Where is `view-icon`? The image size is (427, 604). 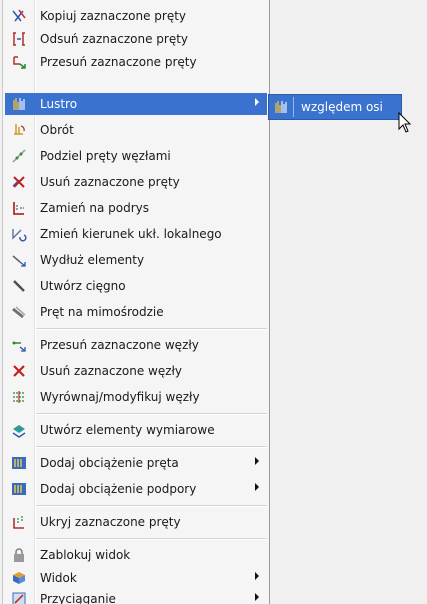
view-icon is located at coordinates (19, 578).